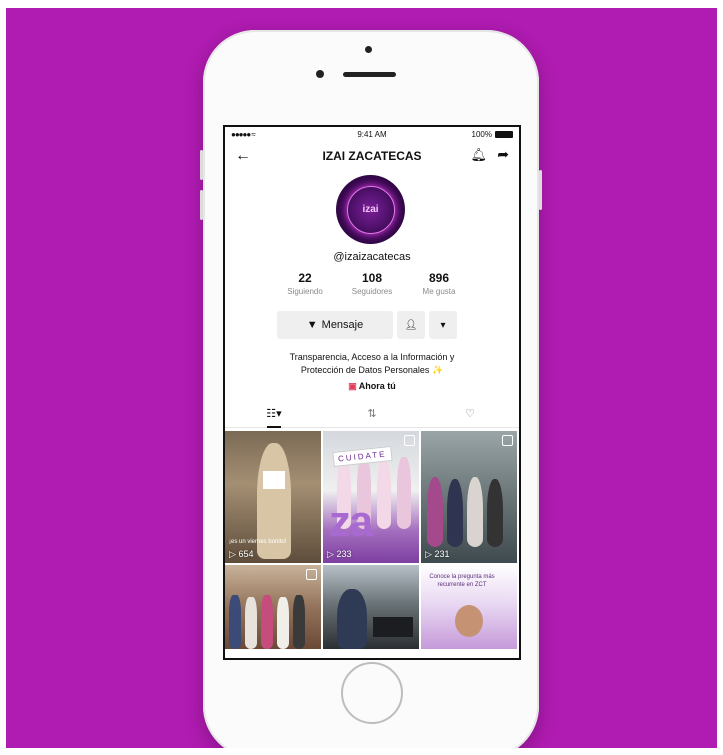 This screenshot has width=723, height=755. I want to click on proximity-sensor, so click(320, 74).